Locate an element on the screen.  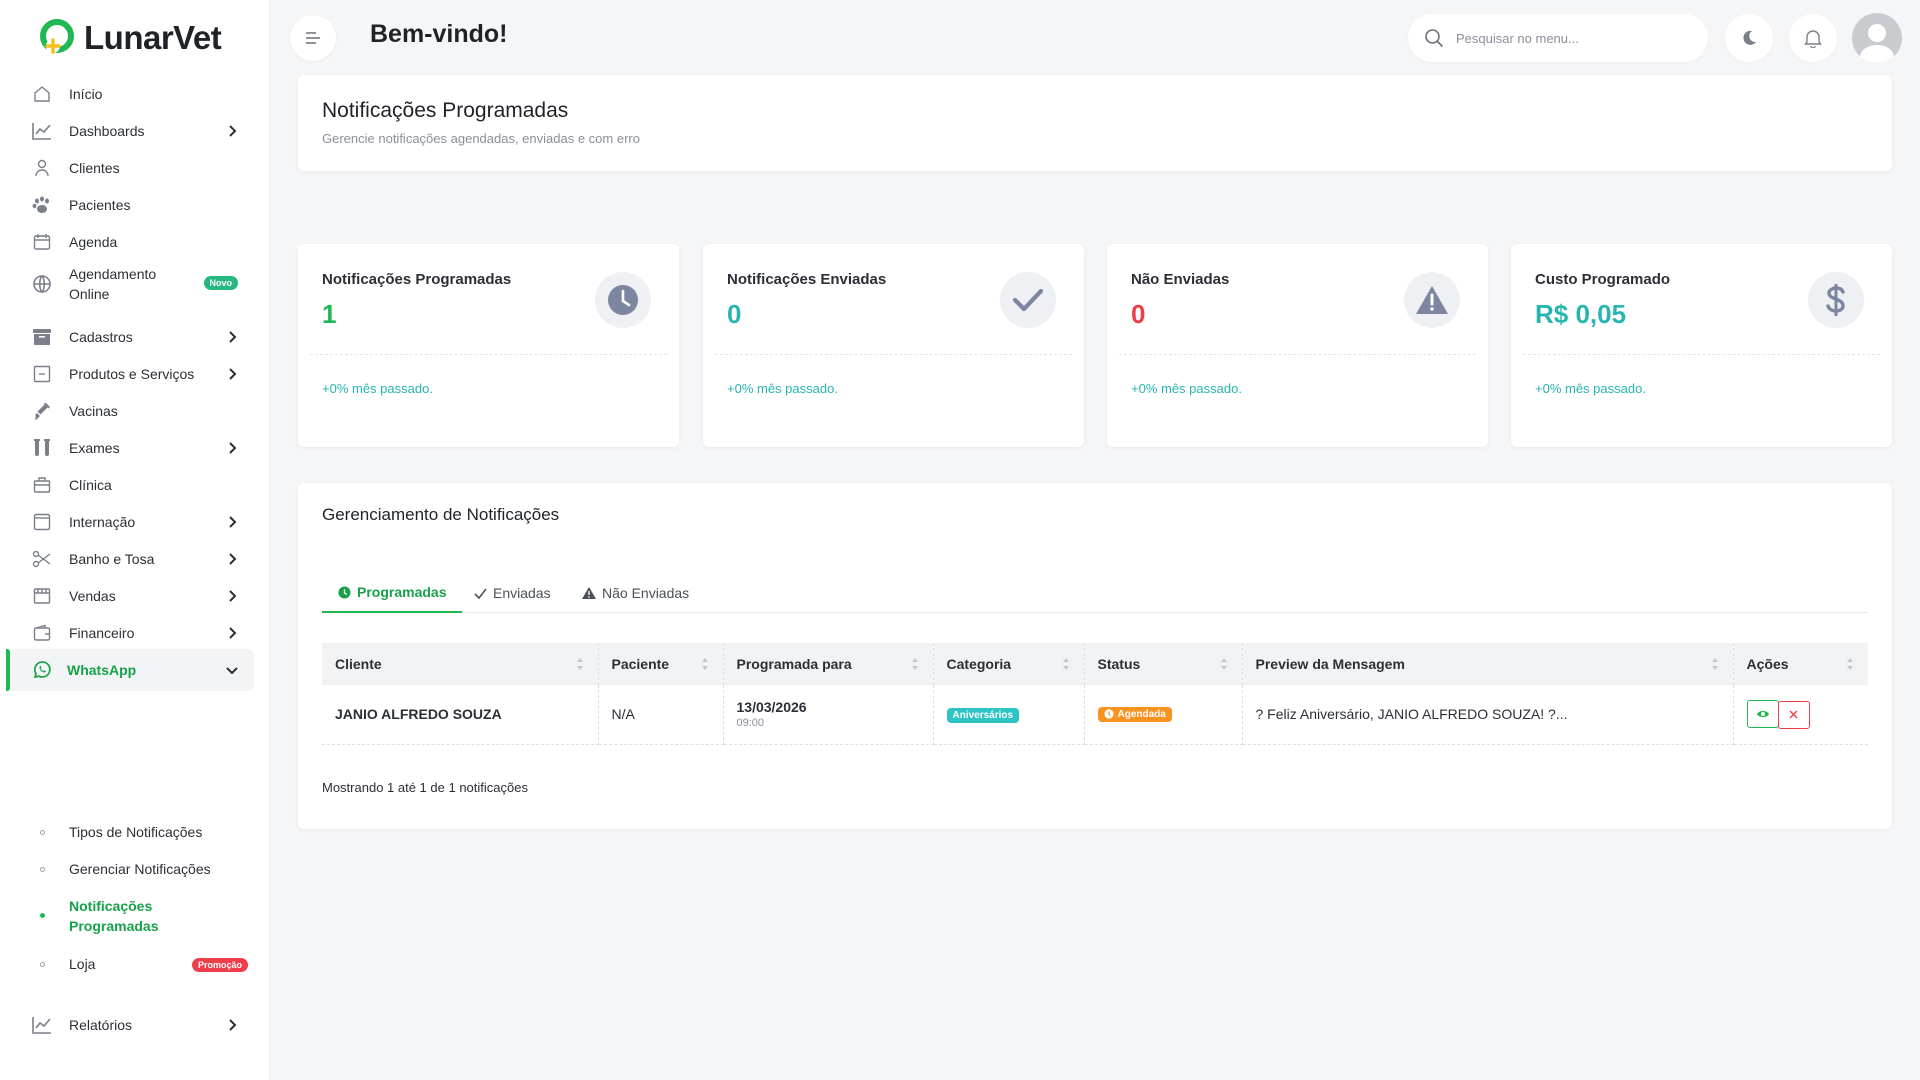
sidebar-item-internacao: Internação is located at coordinates (130, 522).